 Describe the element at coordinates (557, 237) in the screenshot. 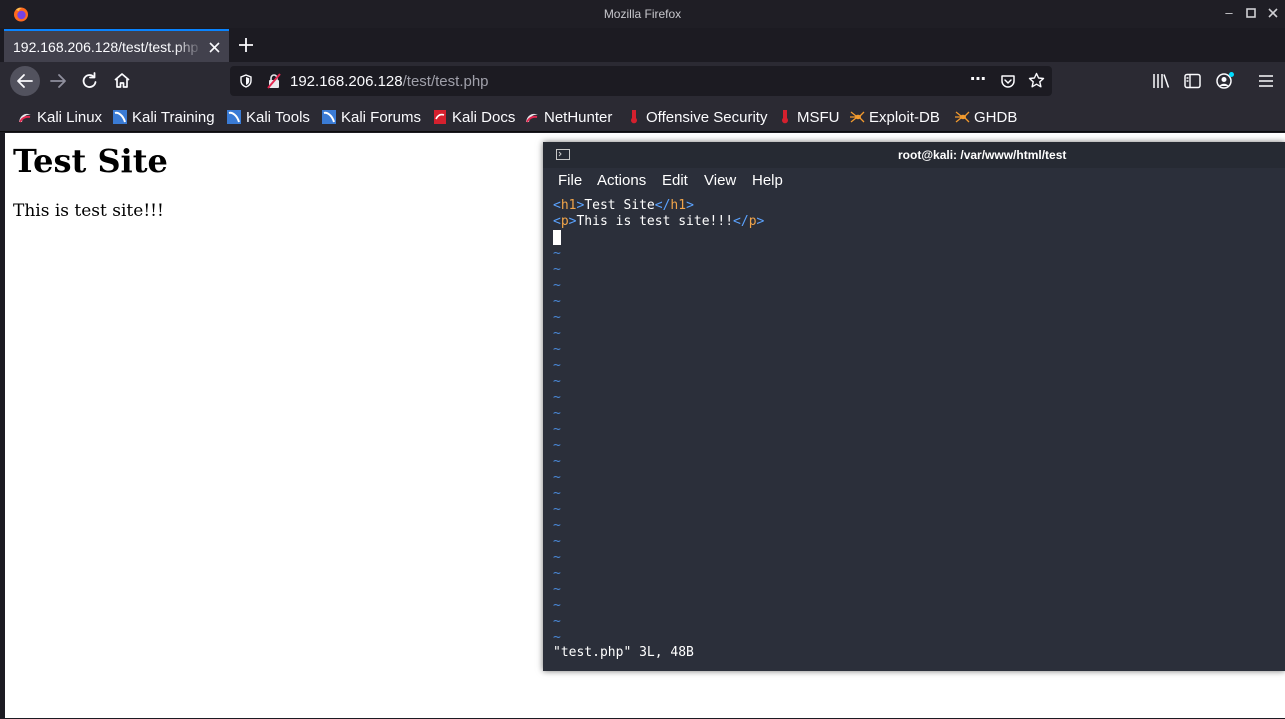

I see `text-cursor` at that location.